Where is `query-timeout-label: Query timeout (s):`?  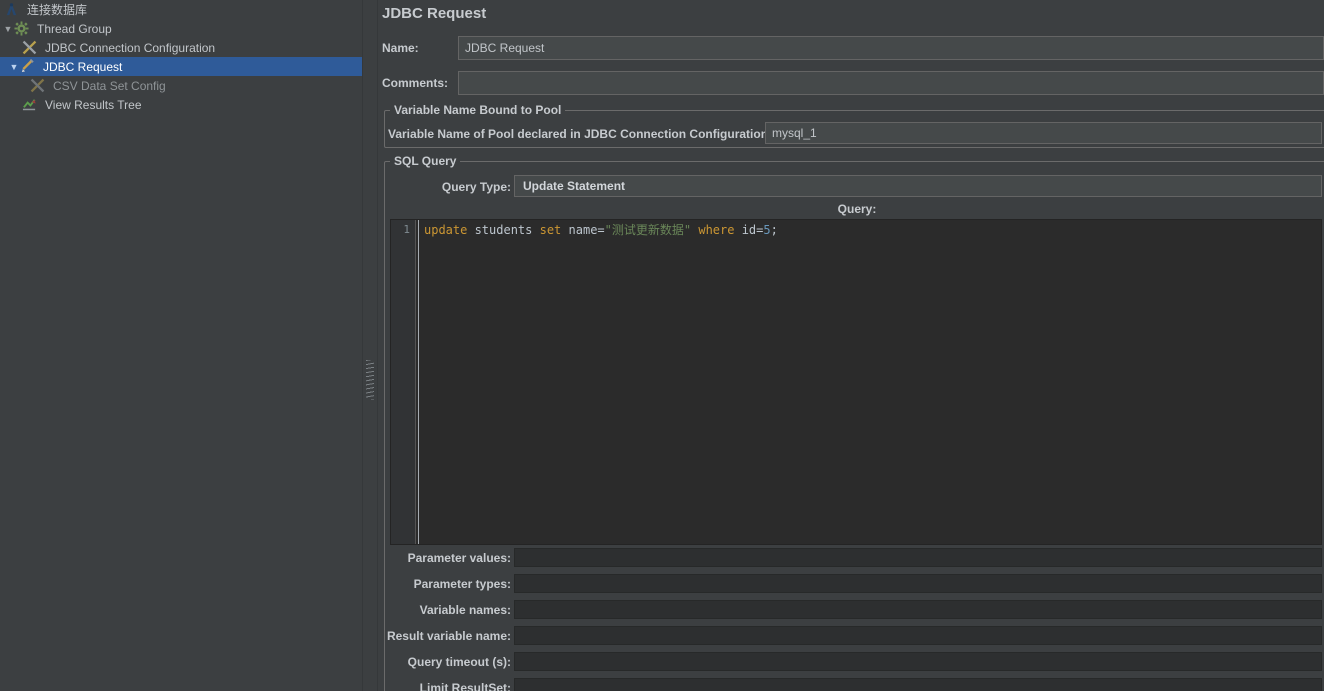 query-timeout-label: Query timeout (s): is located at coordinates (459, 662).